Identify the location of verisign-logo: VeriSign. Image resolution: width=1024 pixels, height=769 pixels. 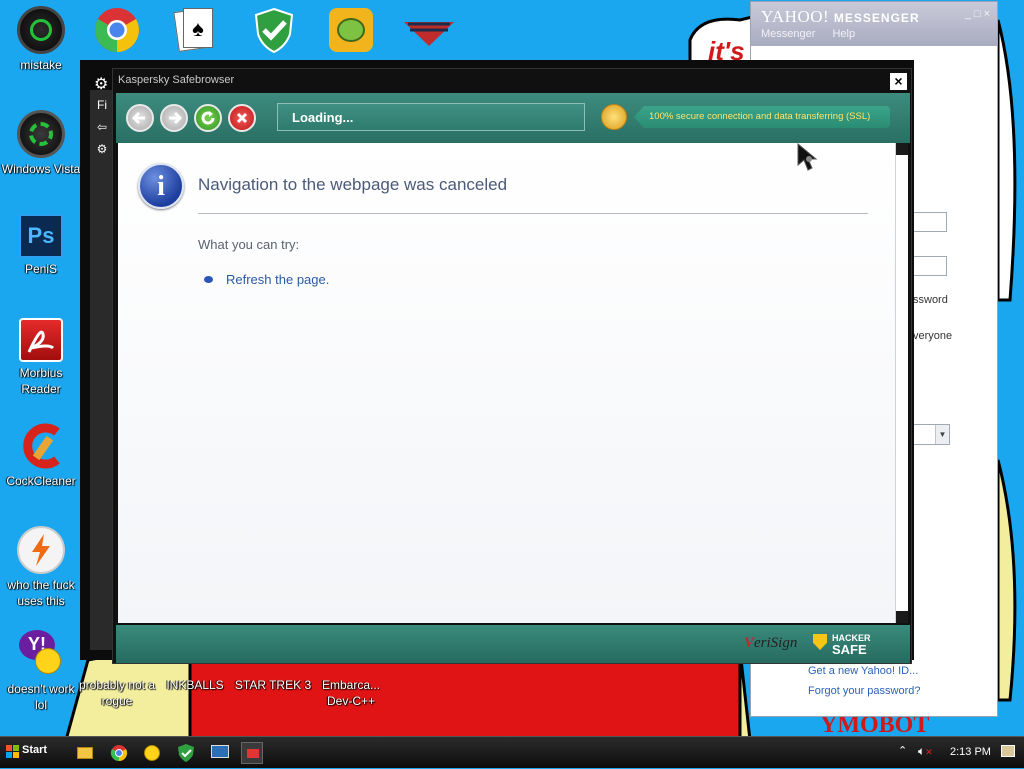
(771, 643).